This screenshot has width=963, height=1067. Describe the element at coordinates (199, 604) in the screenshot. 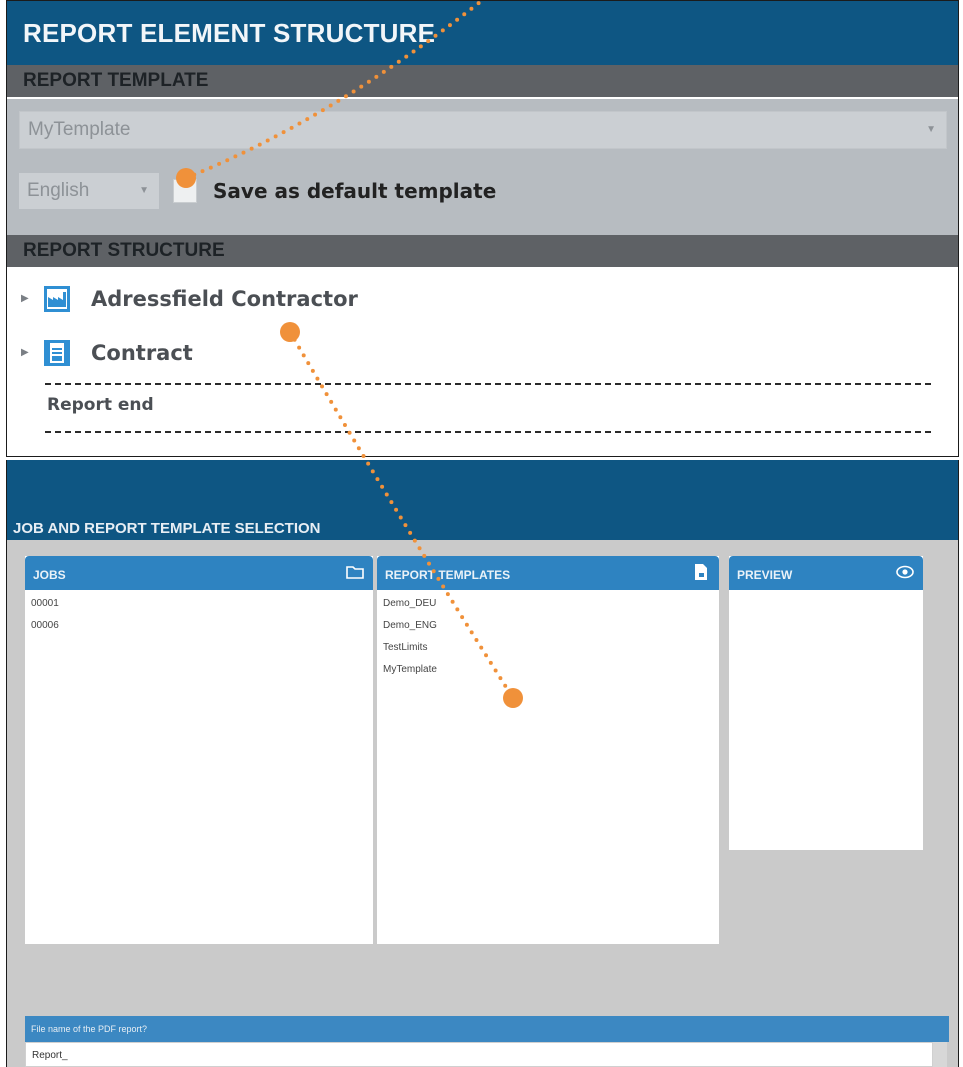

I see `list-item: 00001` at that location.